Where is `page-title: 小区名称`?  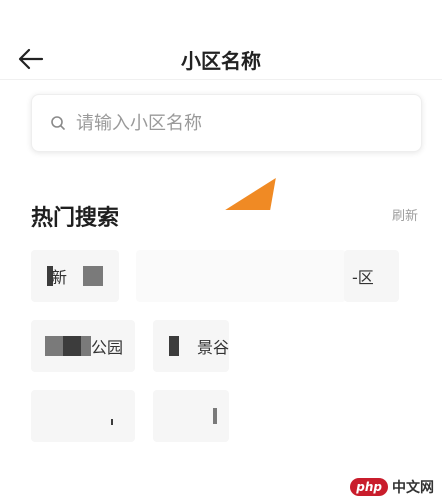
page-title: 小区名称 is located at coordinates (221, 61).